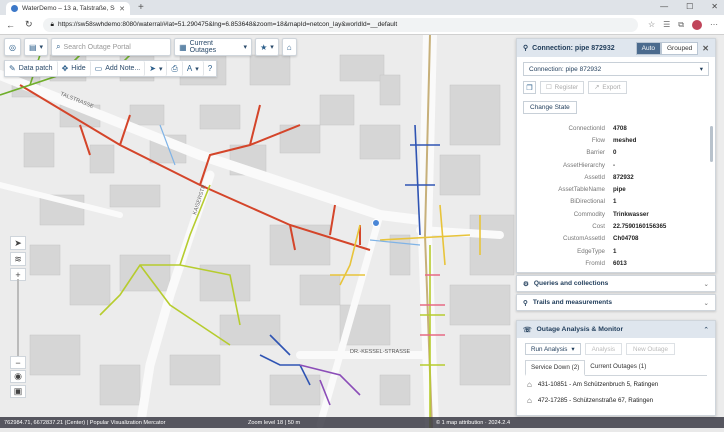 Image resolution: width=724 pixels, height=432 pixels. I want to click on register-button: ☐ Register, so click(562, 87).